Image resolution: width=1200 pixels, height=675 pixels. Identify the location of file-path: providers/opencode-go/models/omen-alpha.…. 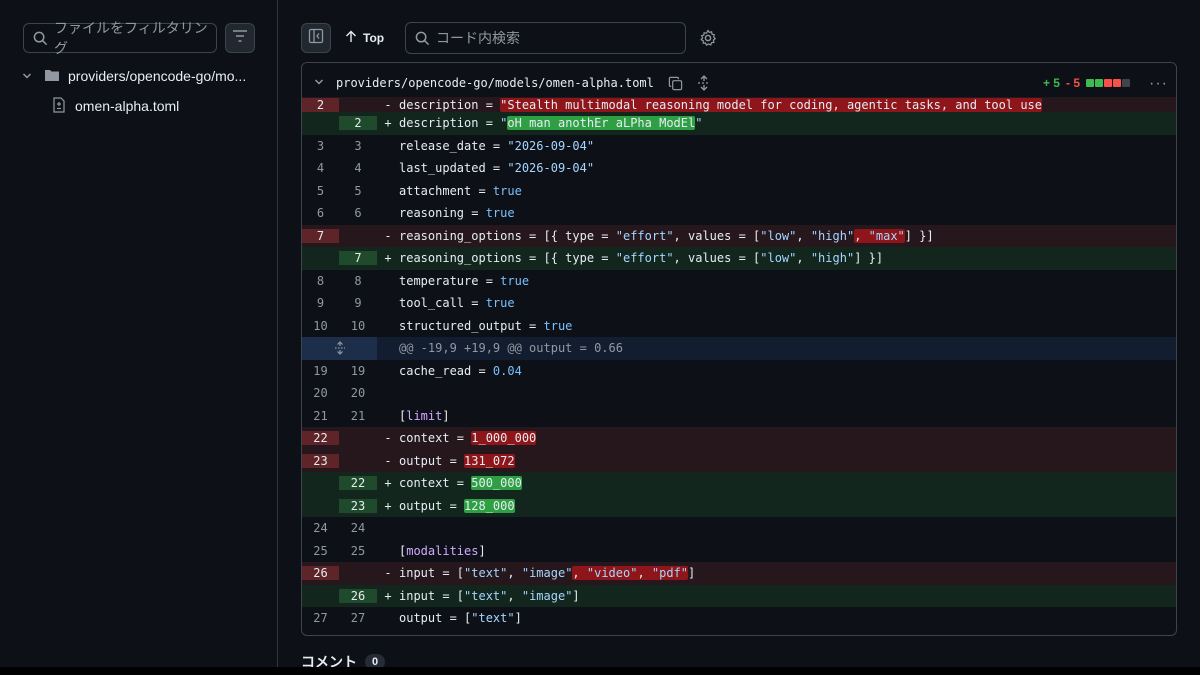
(495, 83).